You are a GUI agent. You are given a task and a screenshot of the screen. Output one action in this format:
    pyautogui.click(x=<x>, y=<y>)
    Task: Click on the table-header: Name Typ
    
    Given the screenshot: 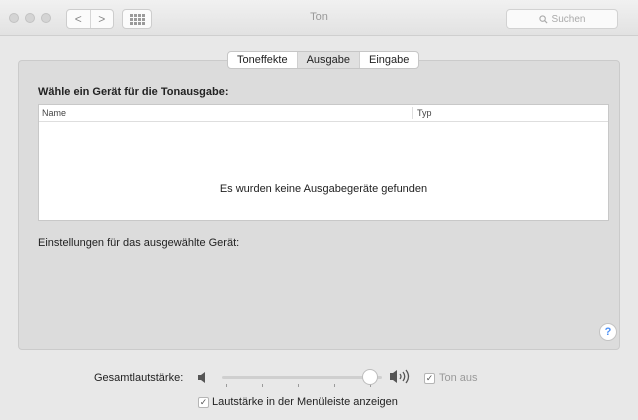 What is the action you would take?
    pyautogui.click(x=323, y=113)
    